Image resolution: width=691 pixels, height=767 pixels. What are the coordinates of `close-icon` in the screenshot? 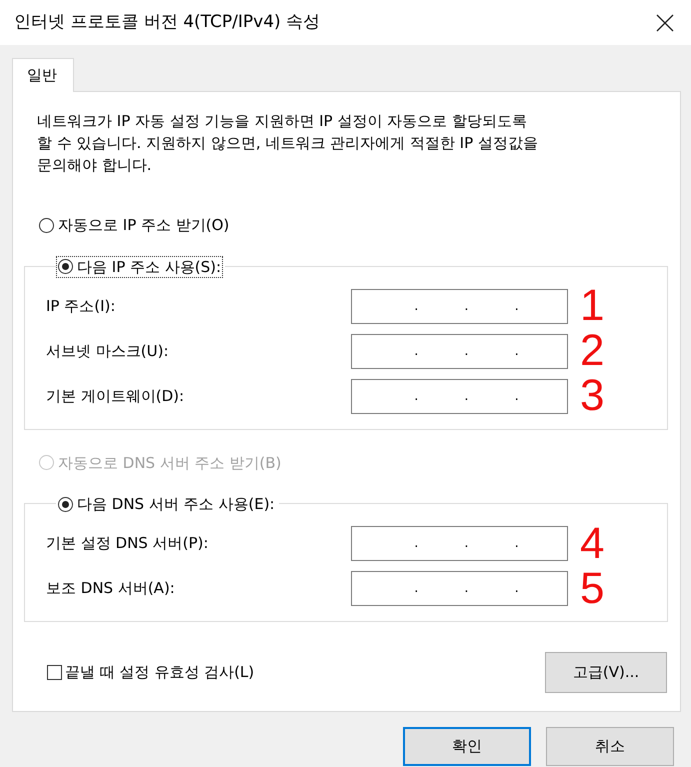 It's located at (665, 23).